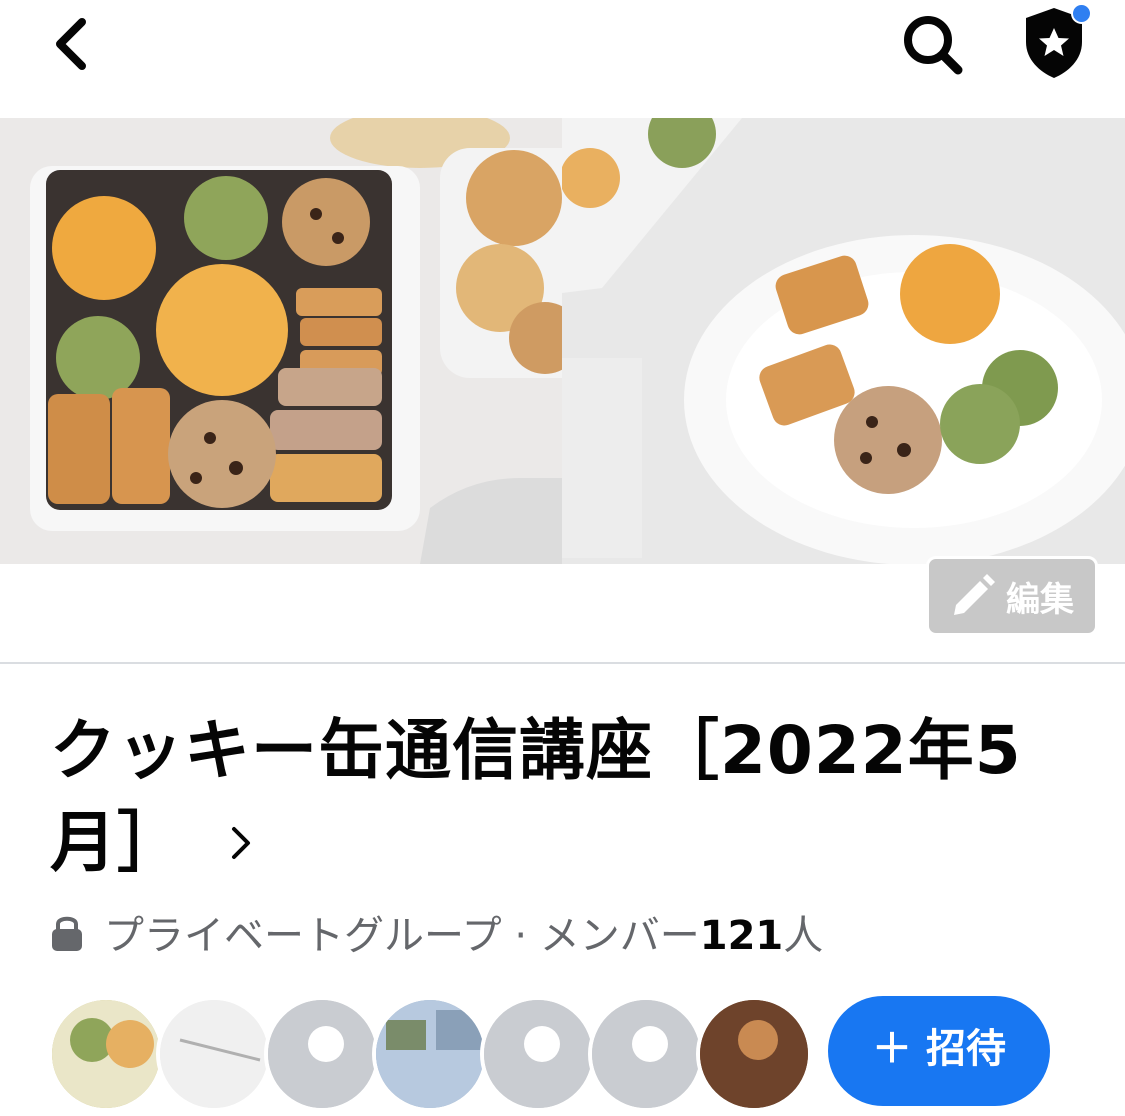  I want to click on search-button, so click(932, 44).